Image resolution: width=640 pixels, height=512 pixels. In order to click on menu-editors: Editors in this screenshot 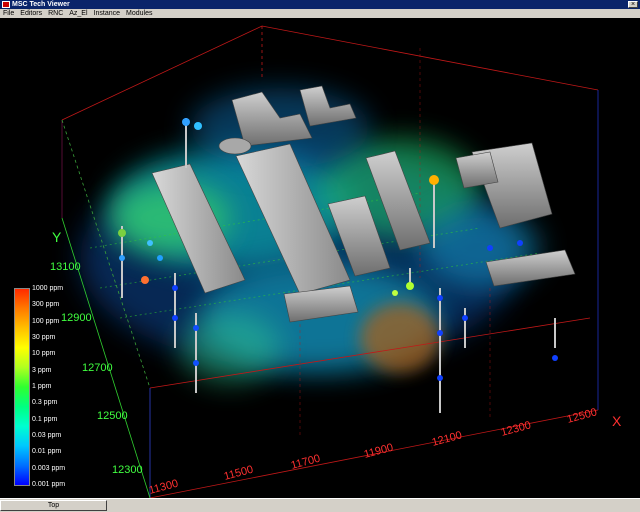, I will do `click(31, 13)`.